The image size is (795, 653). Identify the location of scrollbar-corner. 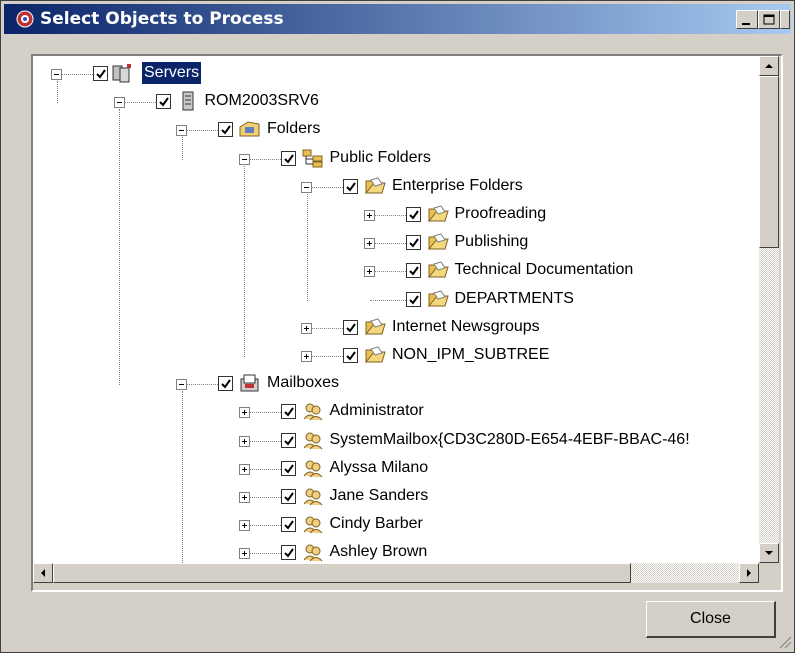
(769, 573).